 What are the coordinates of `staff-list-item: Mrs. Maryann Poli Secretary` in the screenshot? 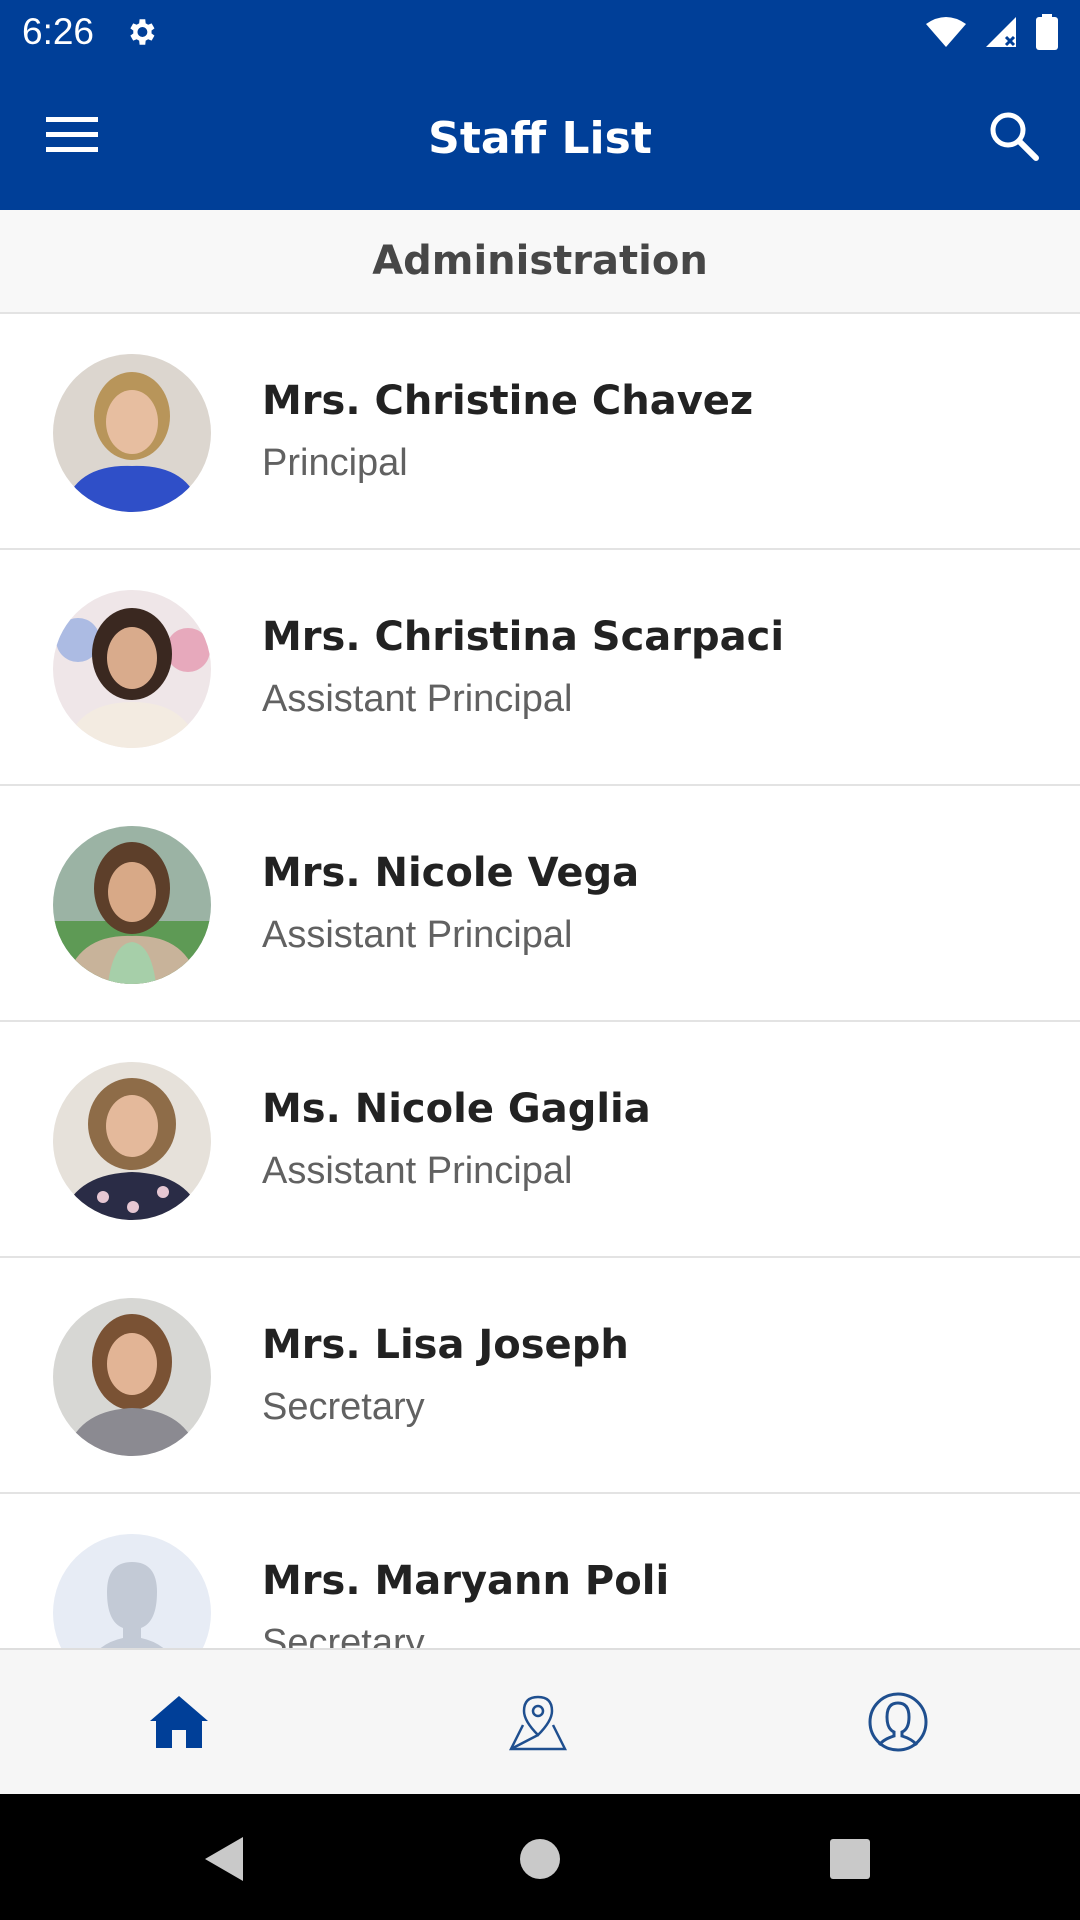 It's located at (540, 1571).